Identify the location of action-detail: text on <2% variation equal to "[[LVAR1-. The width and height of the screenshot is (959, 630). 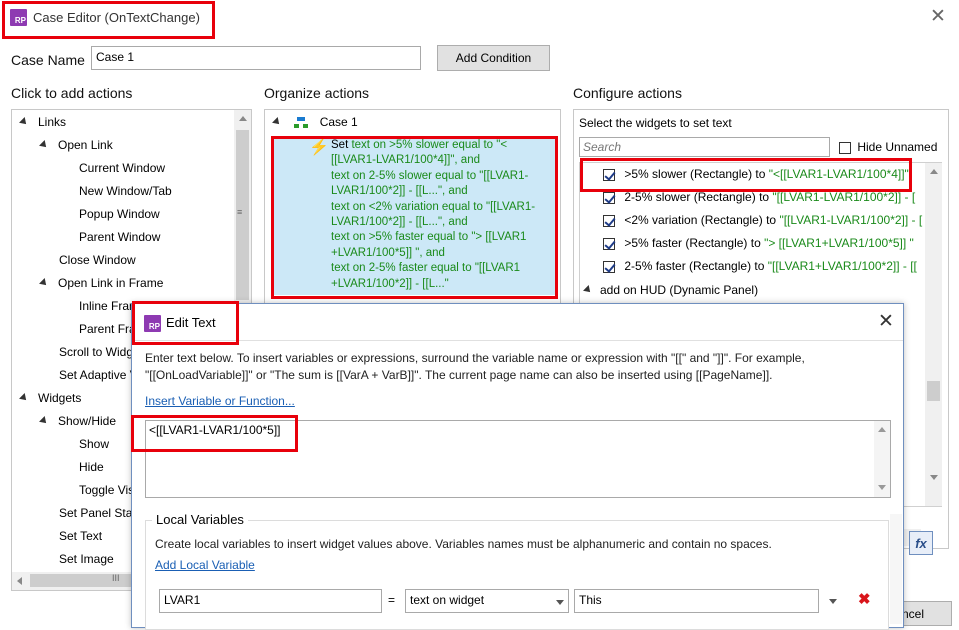
(433, 206).